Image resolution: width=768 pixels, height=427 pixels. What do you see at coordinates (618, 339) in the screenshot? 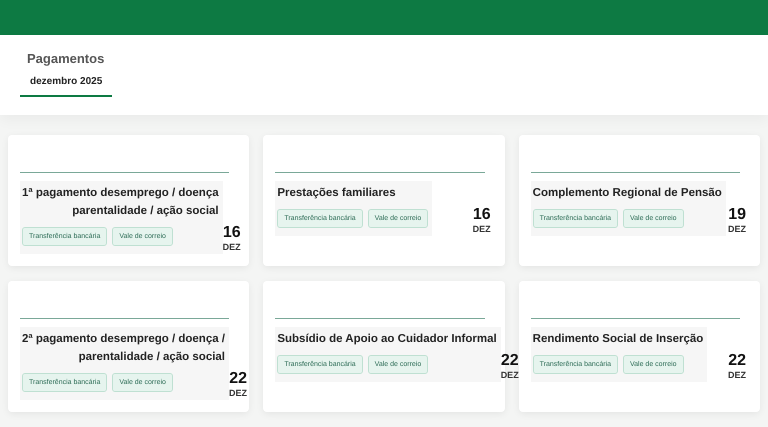
I see `payment-title: Rendimento Social de Inserção` at bounding box center [618, 339].